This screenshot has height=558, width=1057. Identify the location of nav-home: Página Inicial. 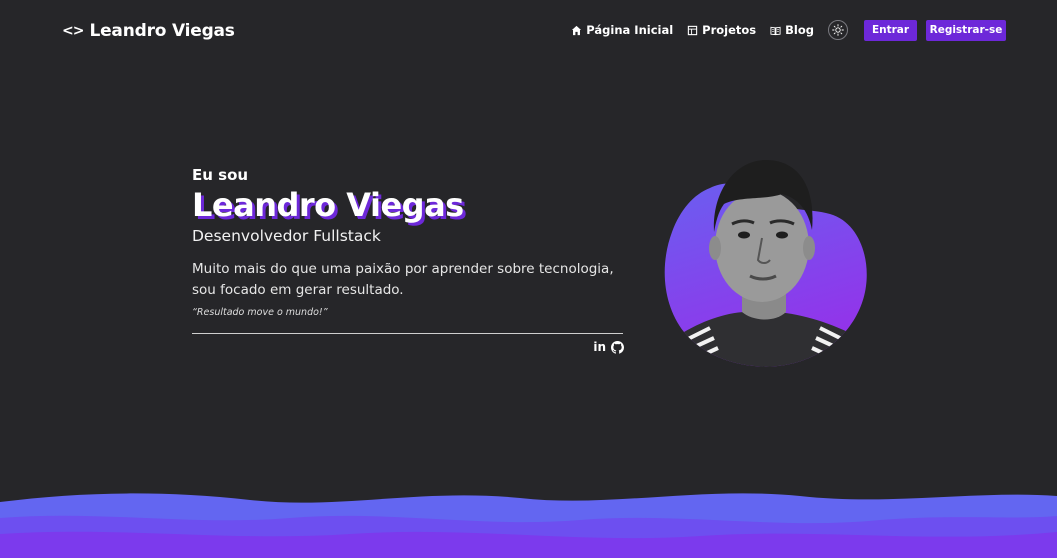
(622, 30).